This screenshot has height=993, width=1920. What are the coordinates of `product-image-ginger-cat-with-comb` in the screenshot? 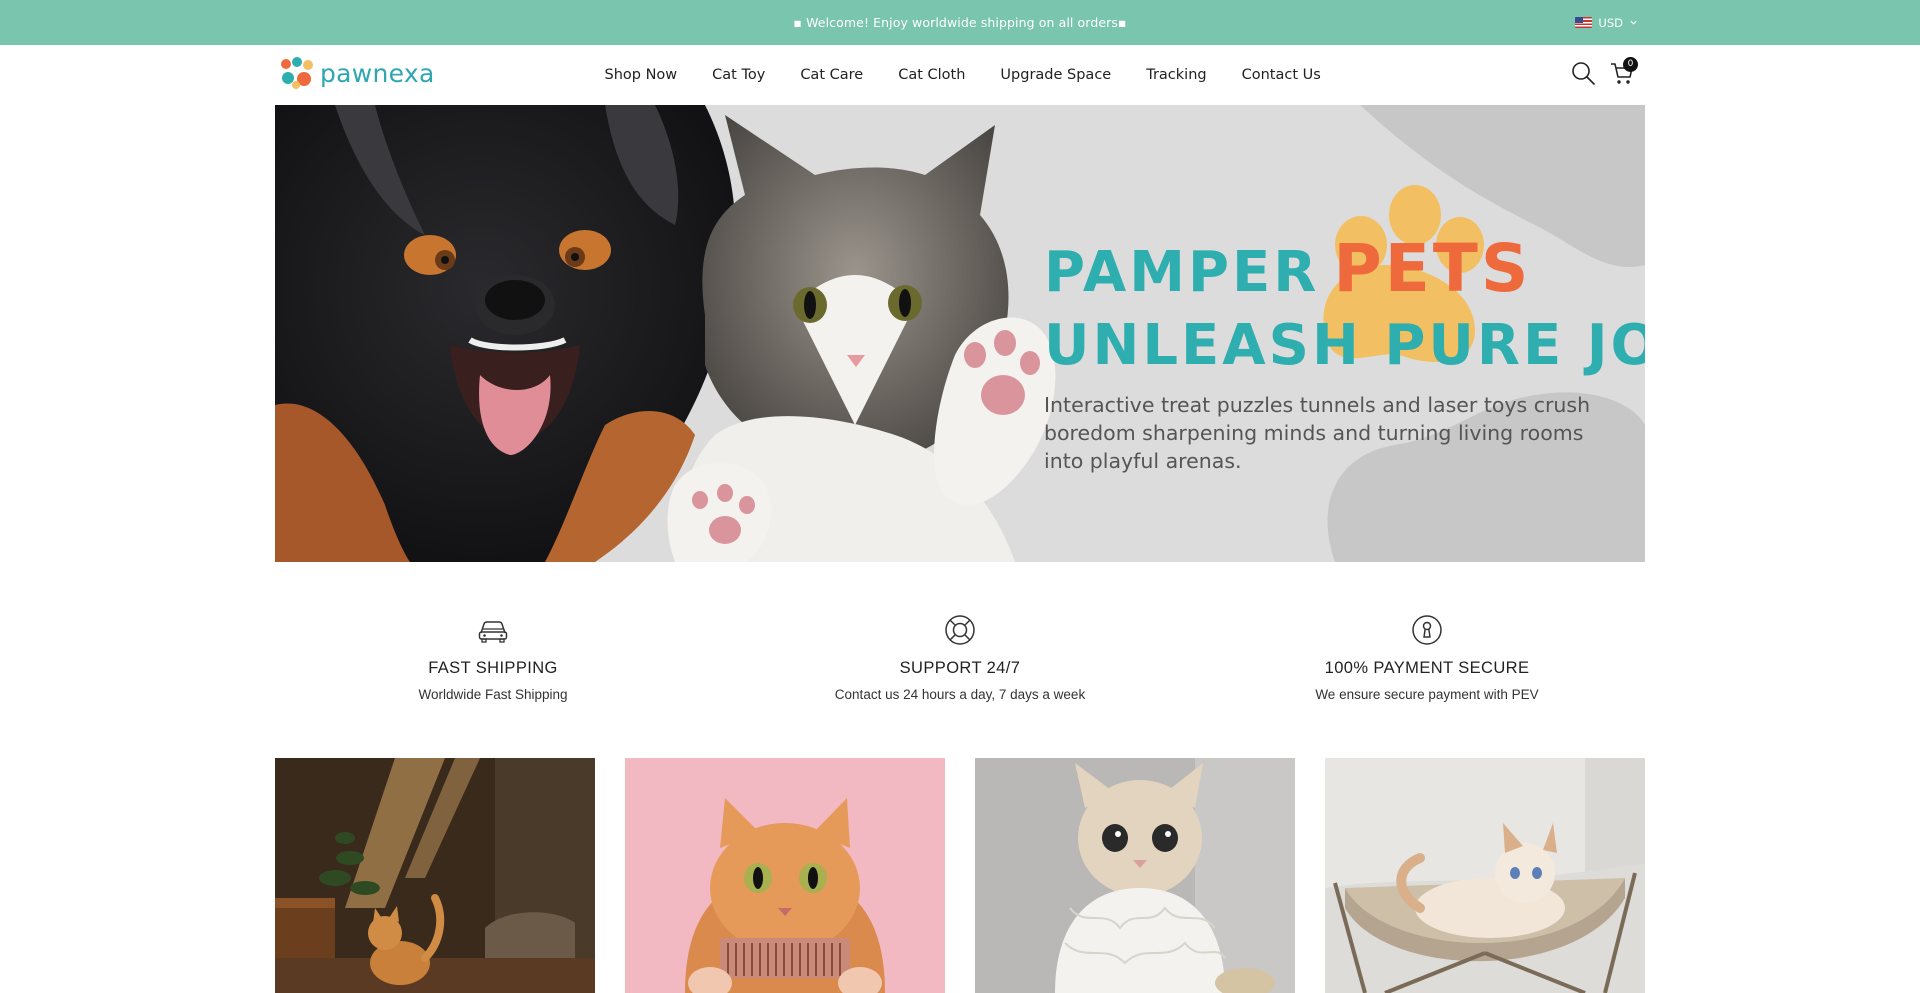 It's located at (785, 875).